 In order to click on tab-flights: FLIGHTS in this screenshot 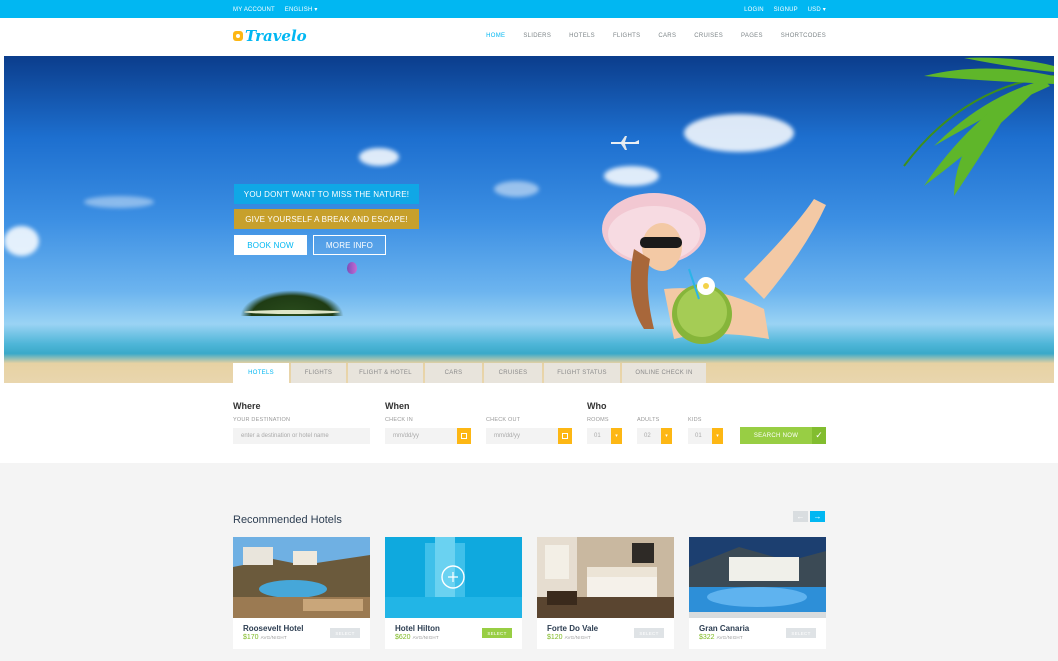, I will do `click(318, 373)`.